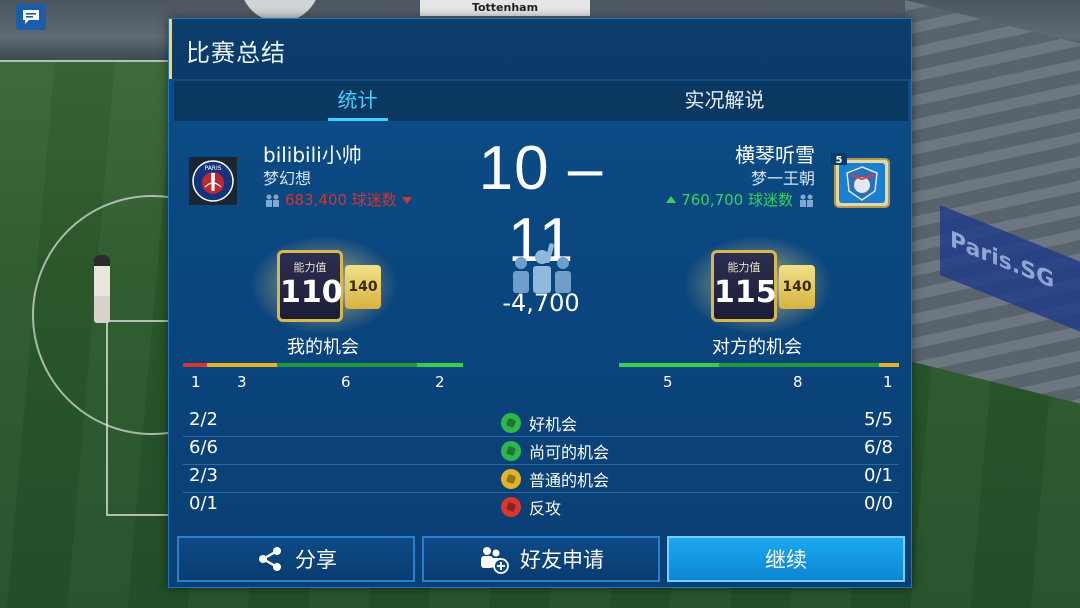 The width and height of the screenshot is (1080, 608). What do you see at coordinates (203, 503) in the screenshot?
I see `home-stat-value: 0/1` at bounding box center [203, 503].